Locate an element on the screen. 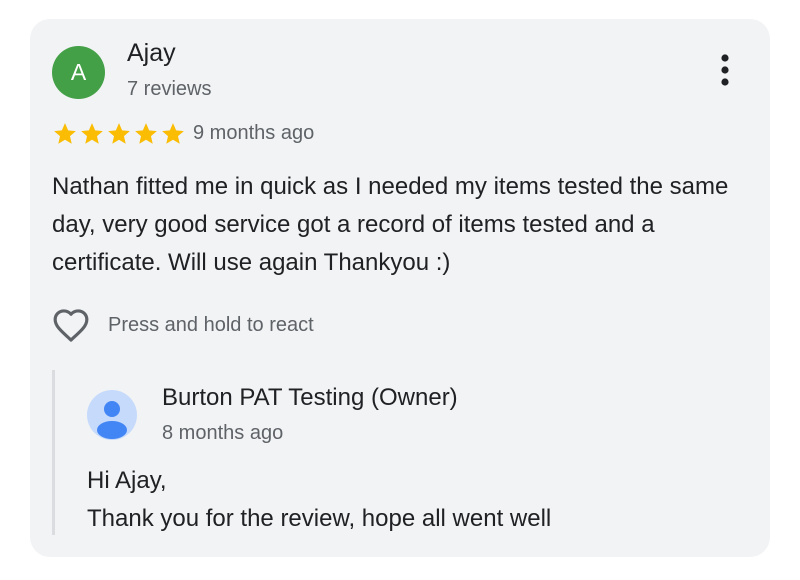  owner-avatar is located at coordinates (112, 415).